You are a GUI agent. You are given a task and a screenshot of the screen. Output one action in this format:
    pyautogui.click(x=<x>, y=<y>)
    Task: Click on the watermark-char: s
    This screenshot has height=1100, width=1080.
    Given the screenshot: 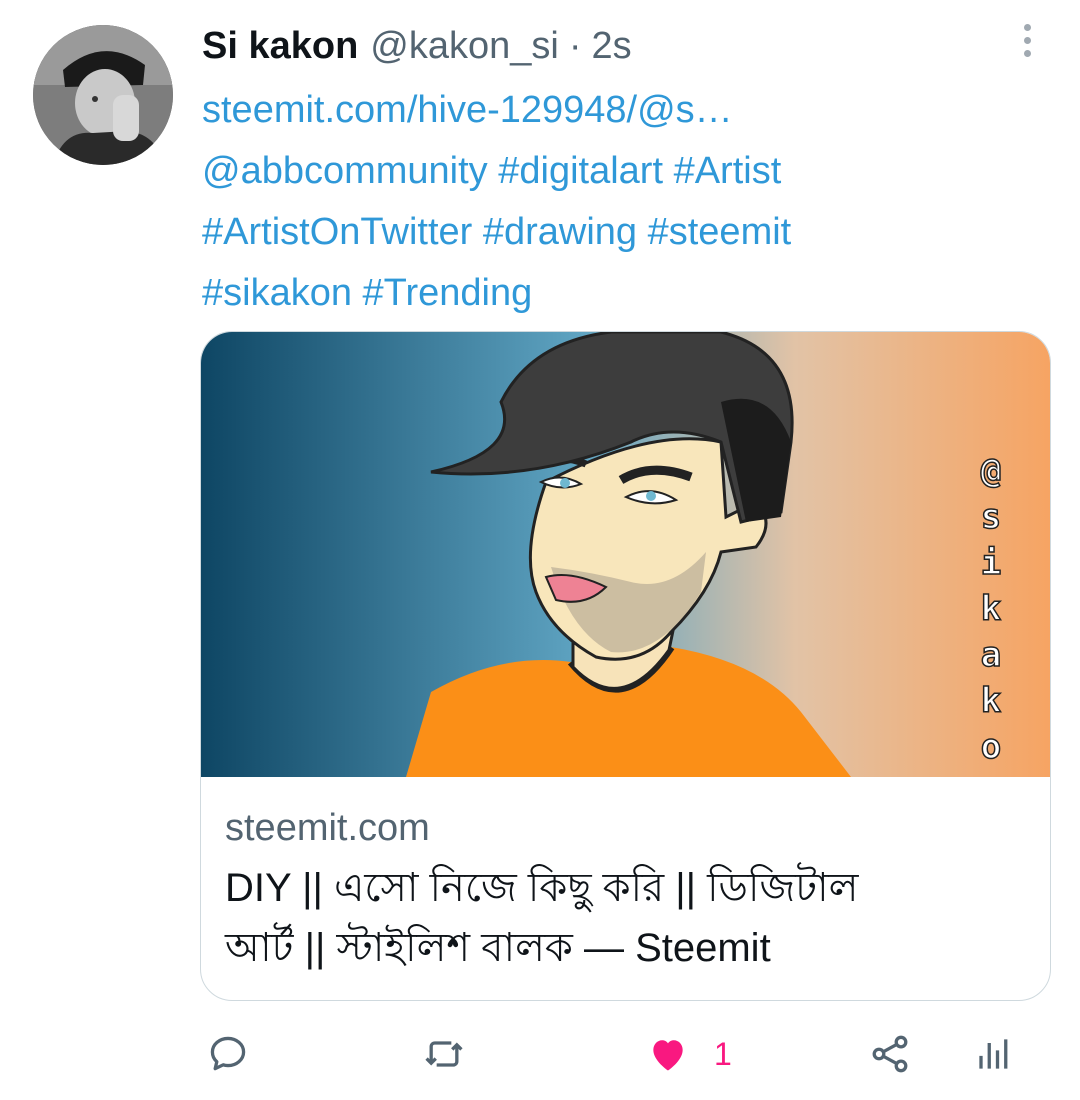 What is the action you would take?
    pyautogui.click(x=991, y=517)
    